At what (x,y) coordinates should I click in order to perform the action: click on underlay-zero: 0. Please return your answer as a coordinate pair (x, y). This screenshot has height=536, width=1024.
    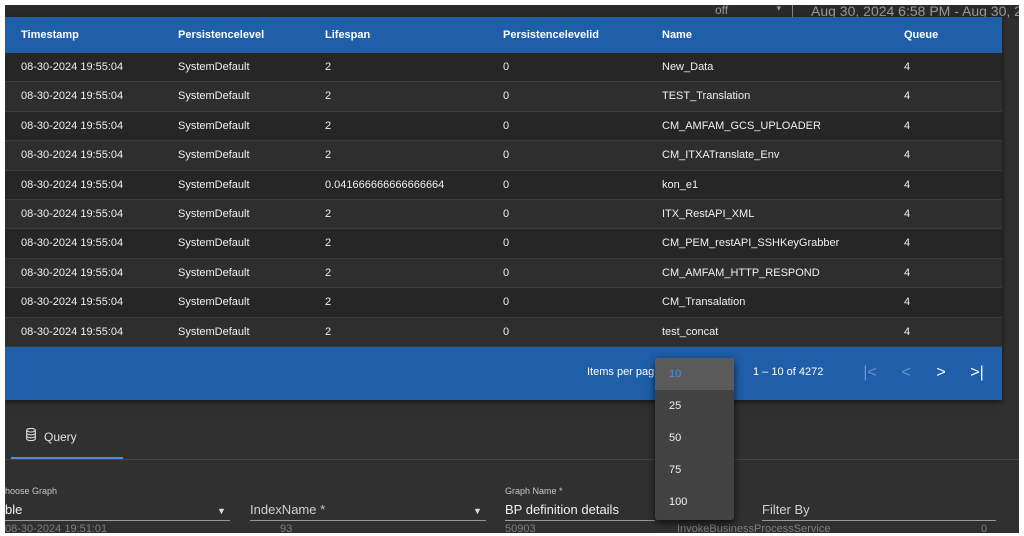
    Looking at the image, I should click on (984, 528).